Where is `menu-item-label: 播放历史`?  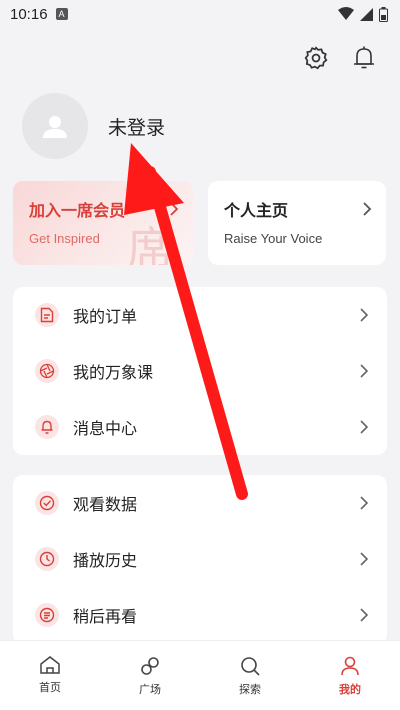 menu-item-label: 播放历史 is located at coordinates (105, 560).